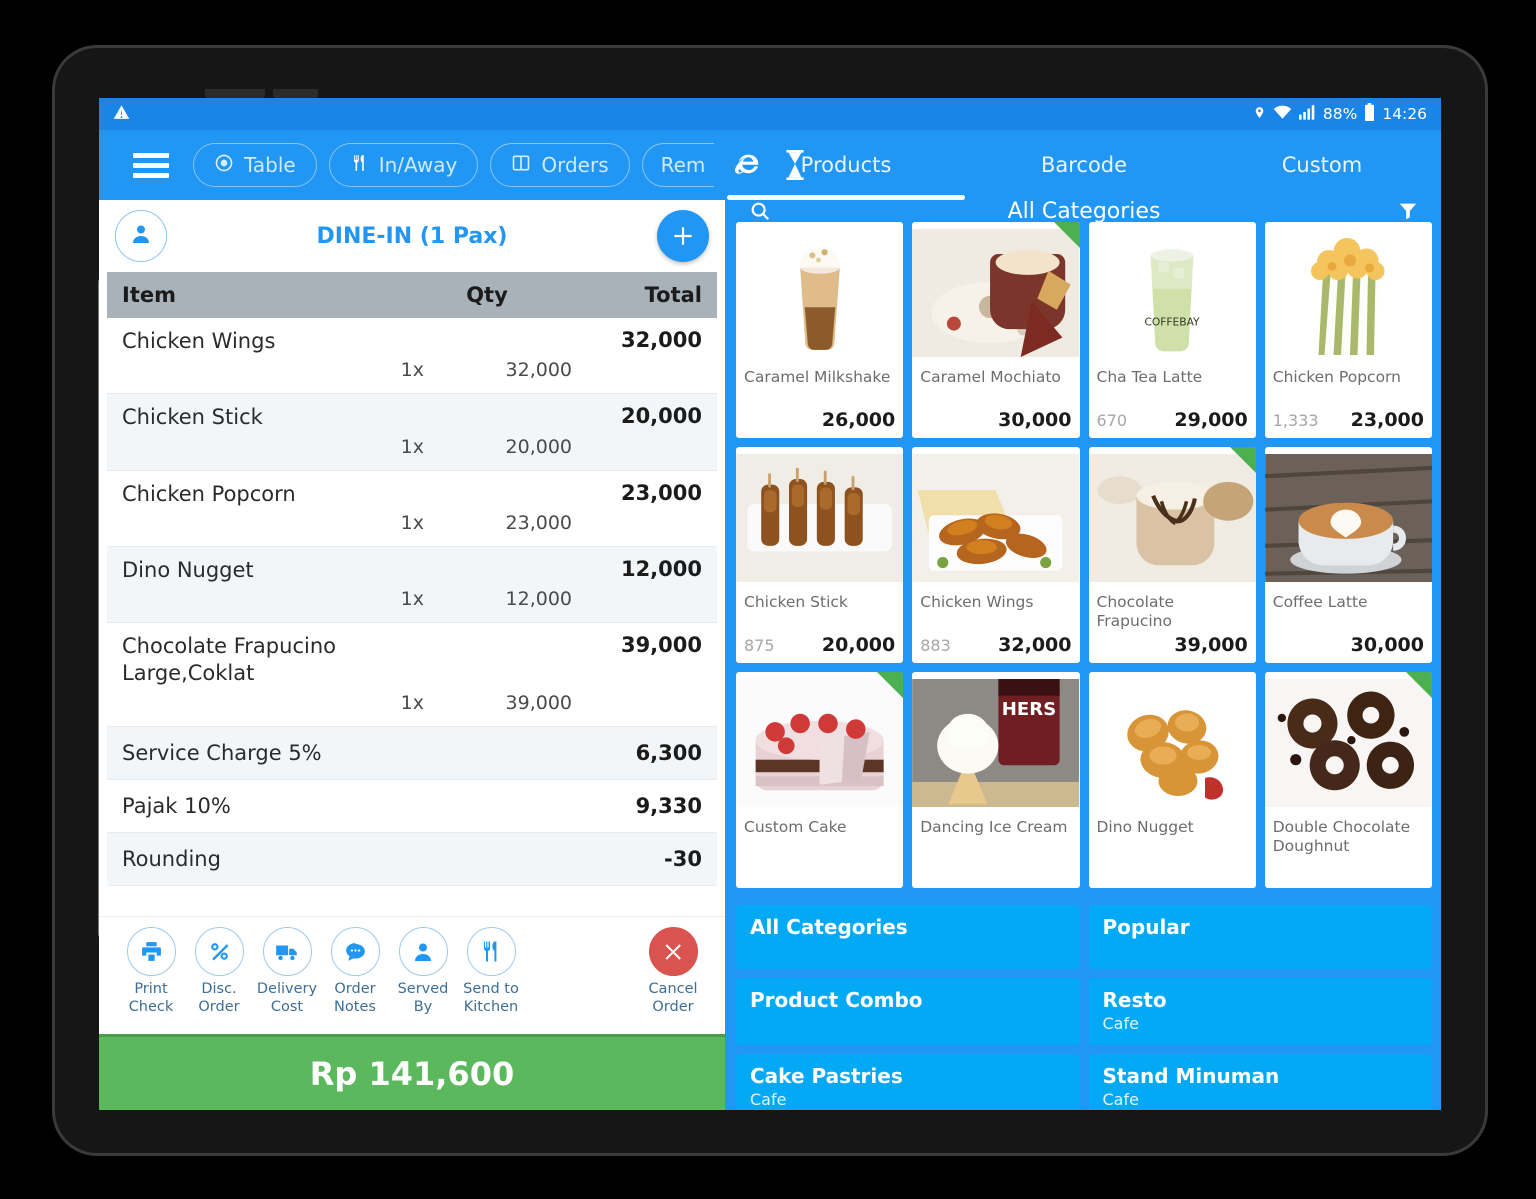  Describe the element at coordinates (996, 743) in the screenshot. I see `product-thumbnail: HERS` at that location.